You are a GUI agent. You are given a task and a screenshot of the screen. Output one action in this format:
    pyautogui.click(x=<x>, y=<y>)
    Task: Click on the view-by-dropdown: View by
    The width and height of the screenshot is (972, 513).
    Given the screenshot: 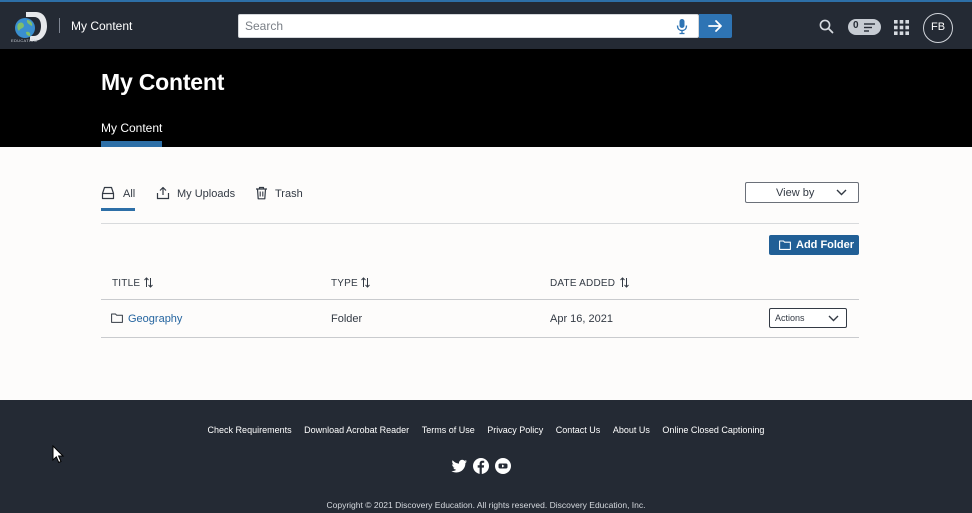 What is the action you would take?
    pyautogui.click(x=802, y=192)
    